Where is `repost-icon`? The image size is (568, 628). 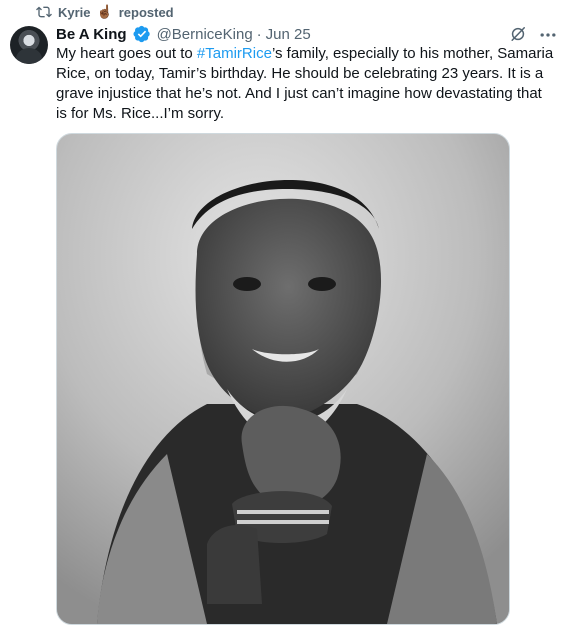 repost-icon is located at coordinates (44, 12).